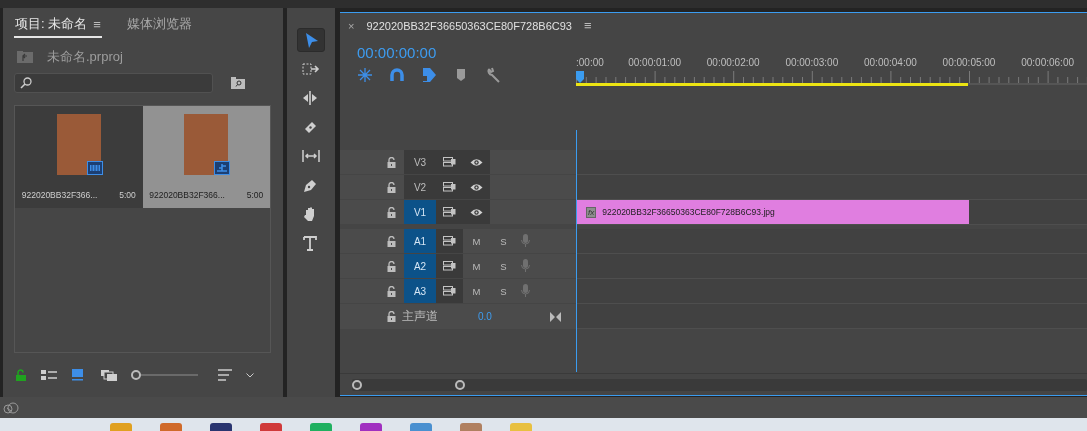  Describe the element at coordinates (654, 62) in the screenshot. I see `ruler-timecode: 00:00:01:00` at that location.